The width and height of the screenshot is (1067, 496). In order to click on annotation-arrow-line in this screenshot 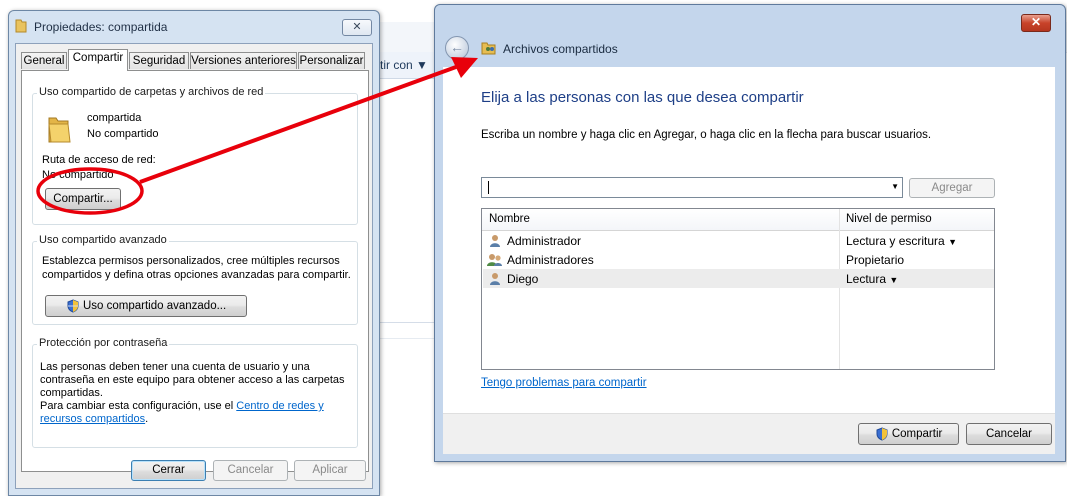, I will do `click(298, 124)`.